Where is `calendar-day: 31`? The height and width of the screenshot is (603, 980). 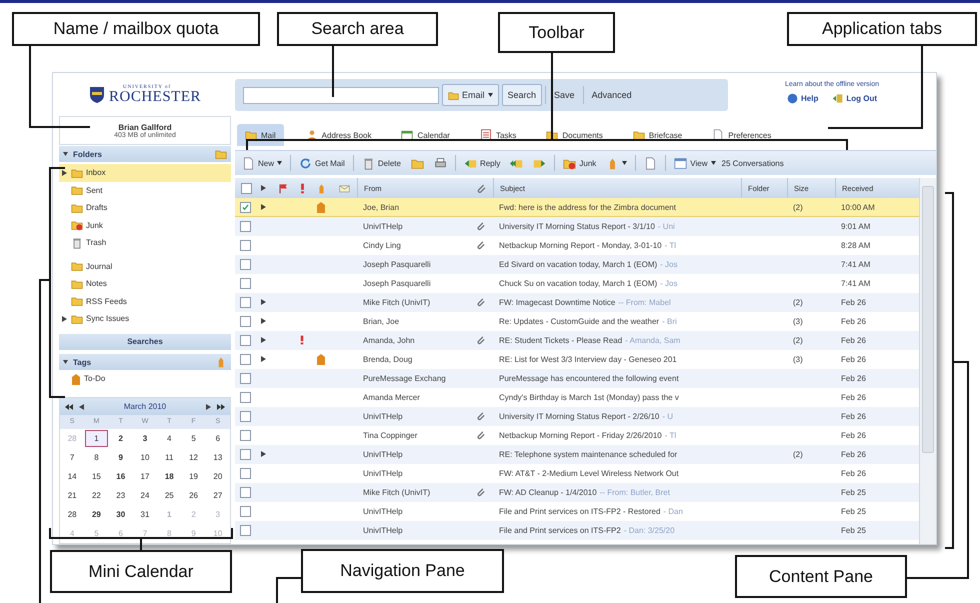 calendar-day: 31 is located at coordinates (145, 515).